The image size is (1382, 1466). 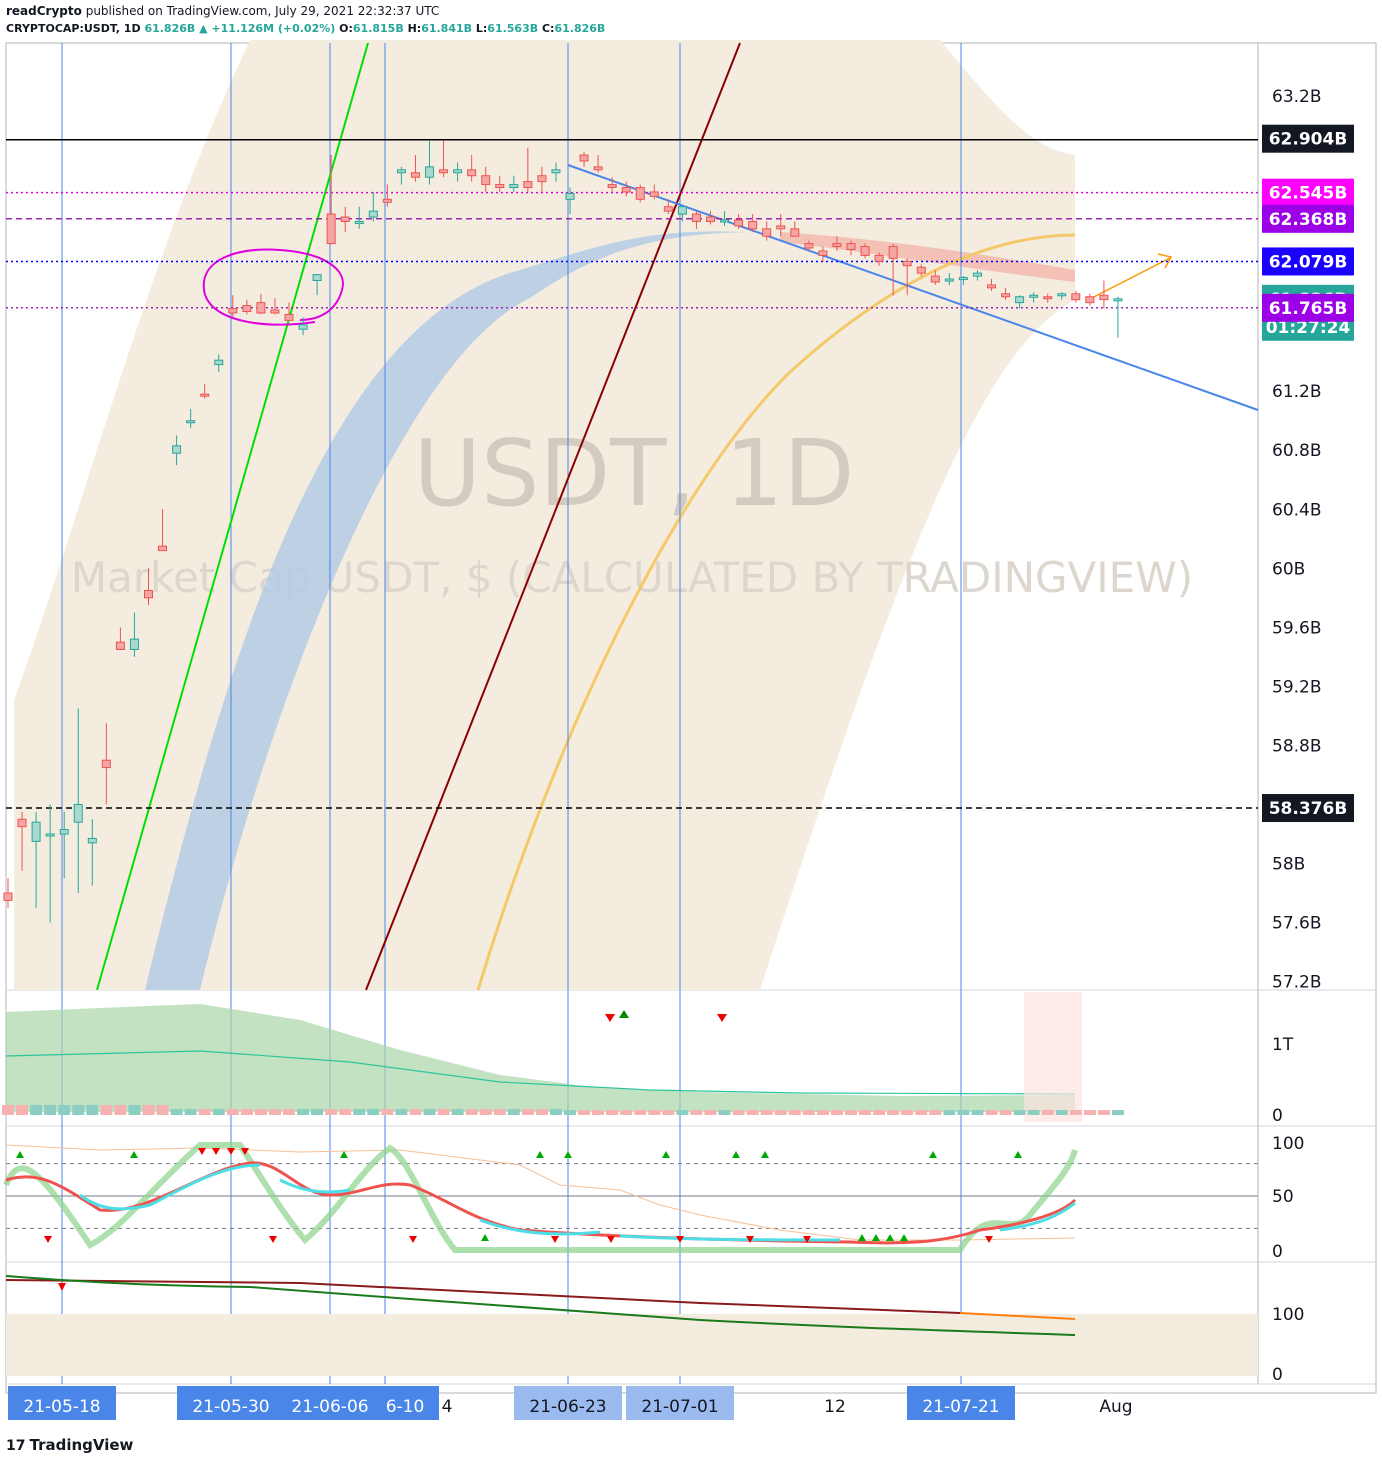 I want to click on time-tick: 6-10, so click(x=405, y=1403).